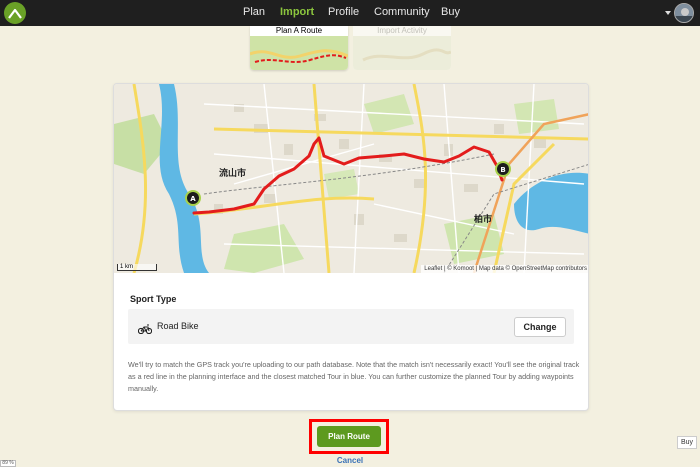 The image size is (700, 467). I want to click on start-marker: A, so click(193, 198).